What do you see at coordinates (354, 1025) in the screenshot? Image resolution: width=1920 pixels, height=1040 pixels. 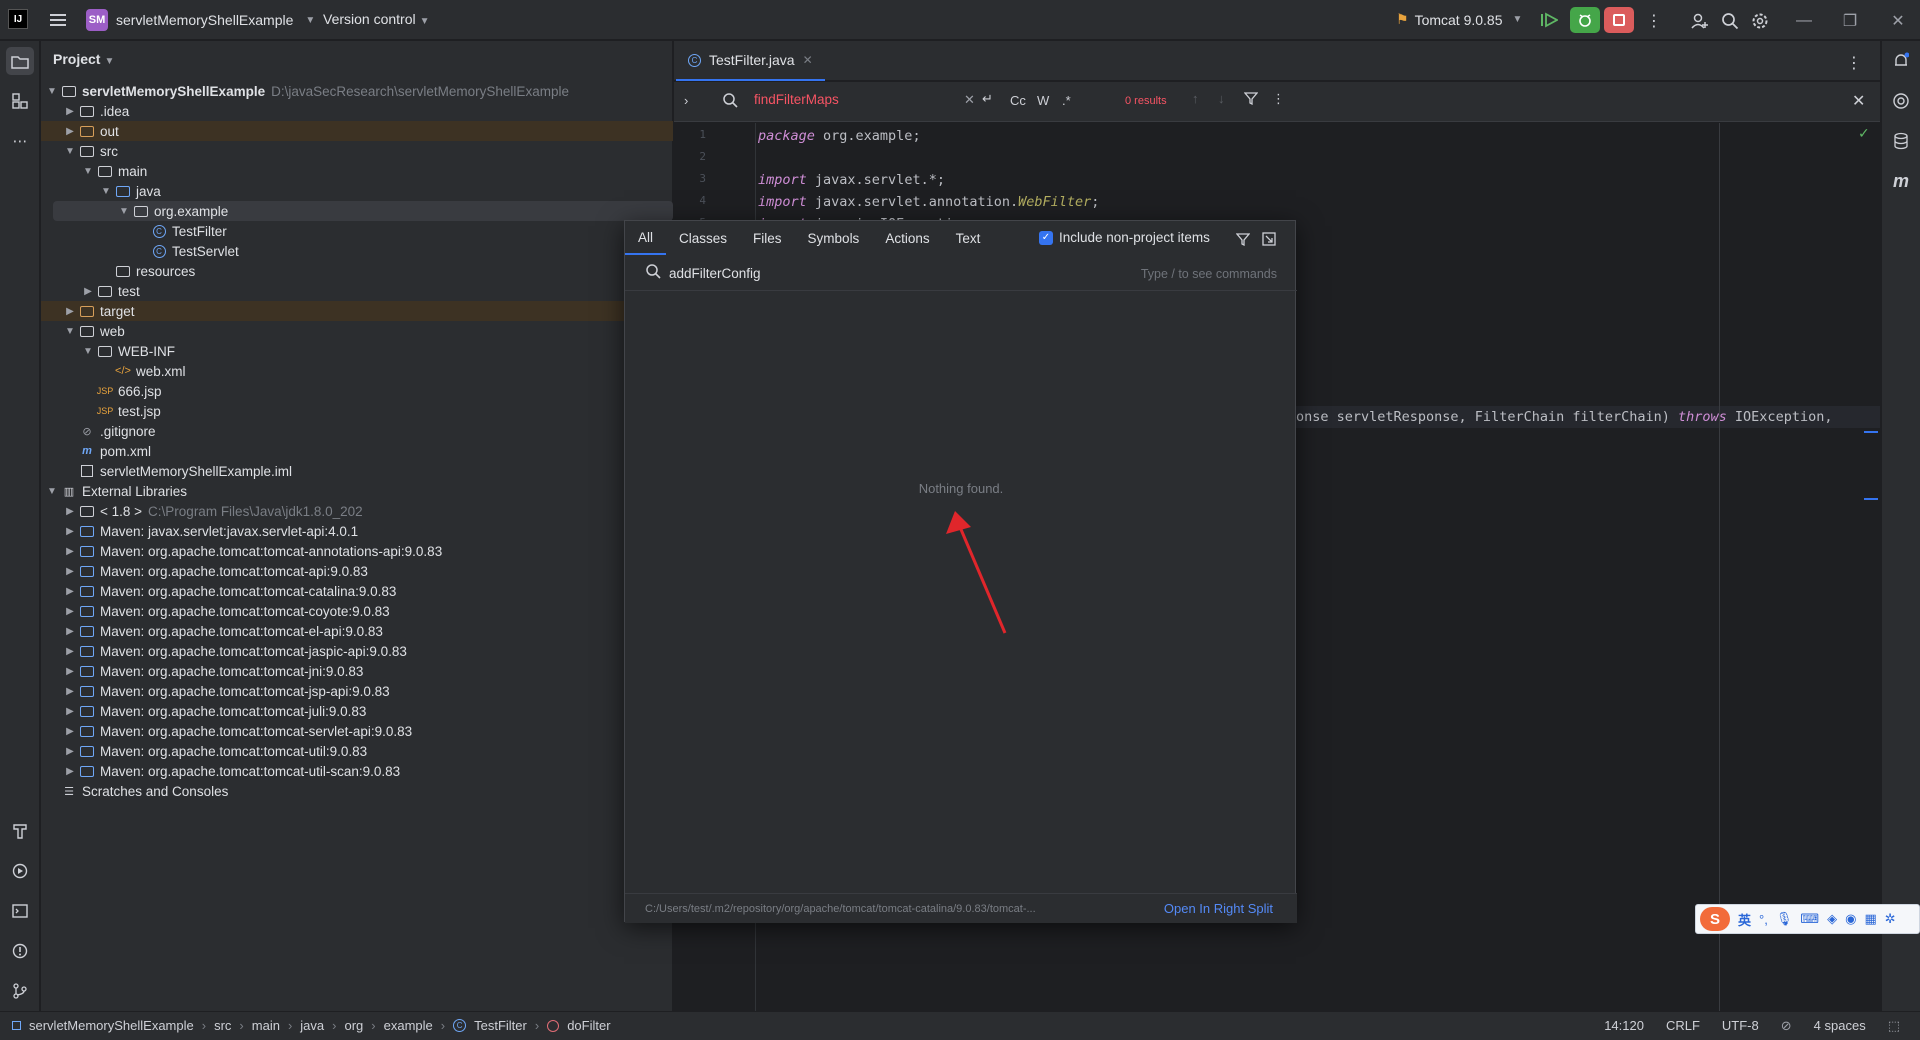 I see `breadcrumb-item: org` at bounding box center [354, 1025].